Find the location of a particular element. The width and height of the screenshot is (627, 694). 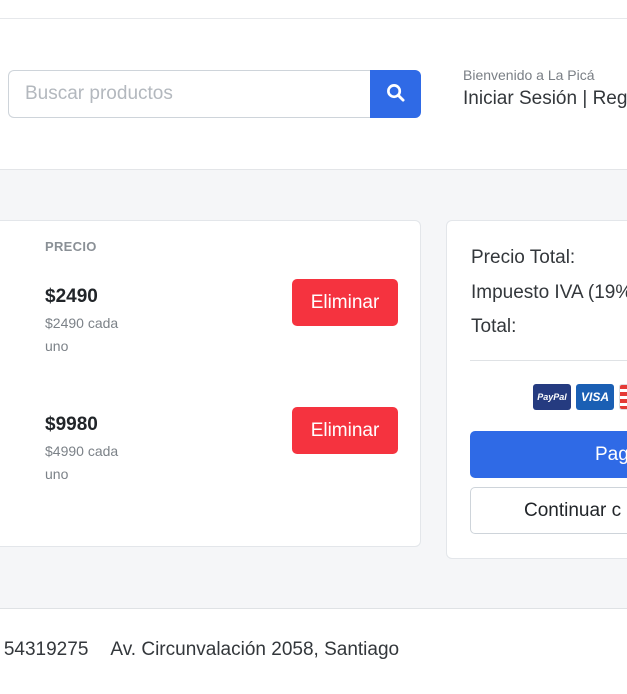

summary-divider is located at coordinates (548, 360).